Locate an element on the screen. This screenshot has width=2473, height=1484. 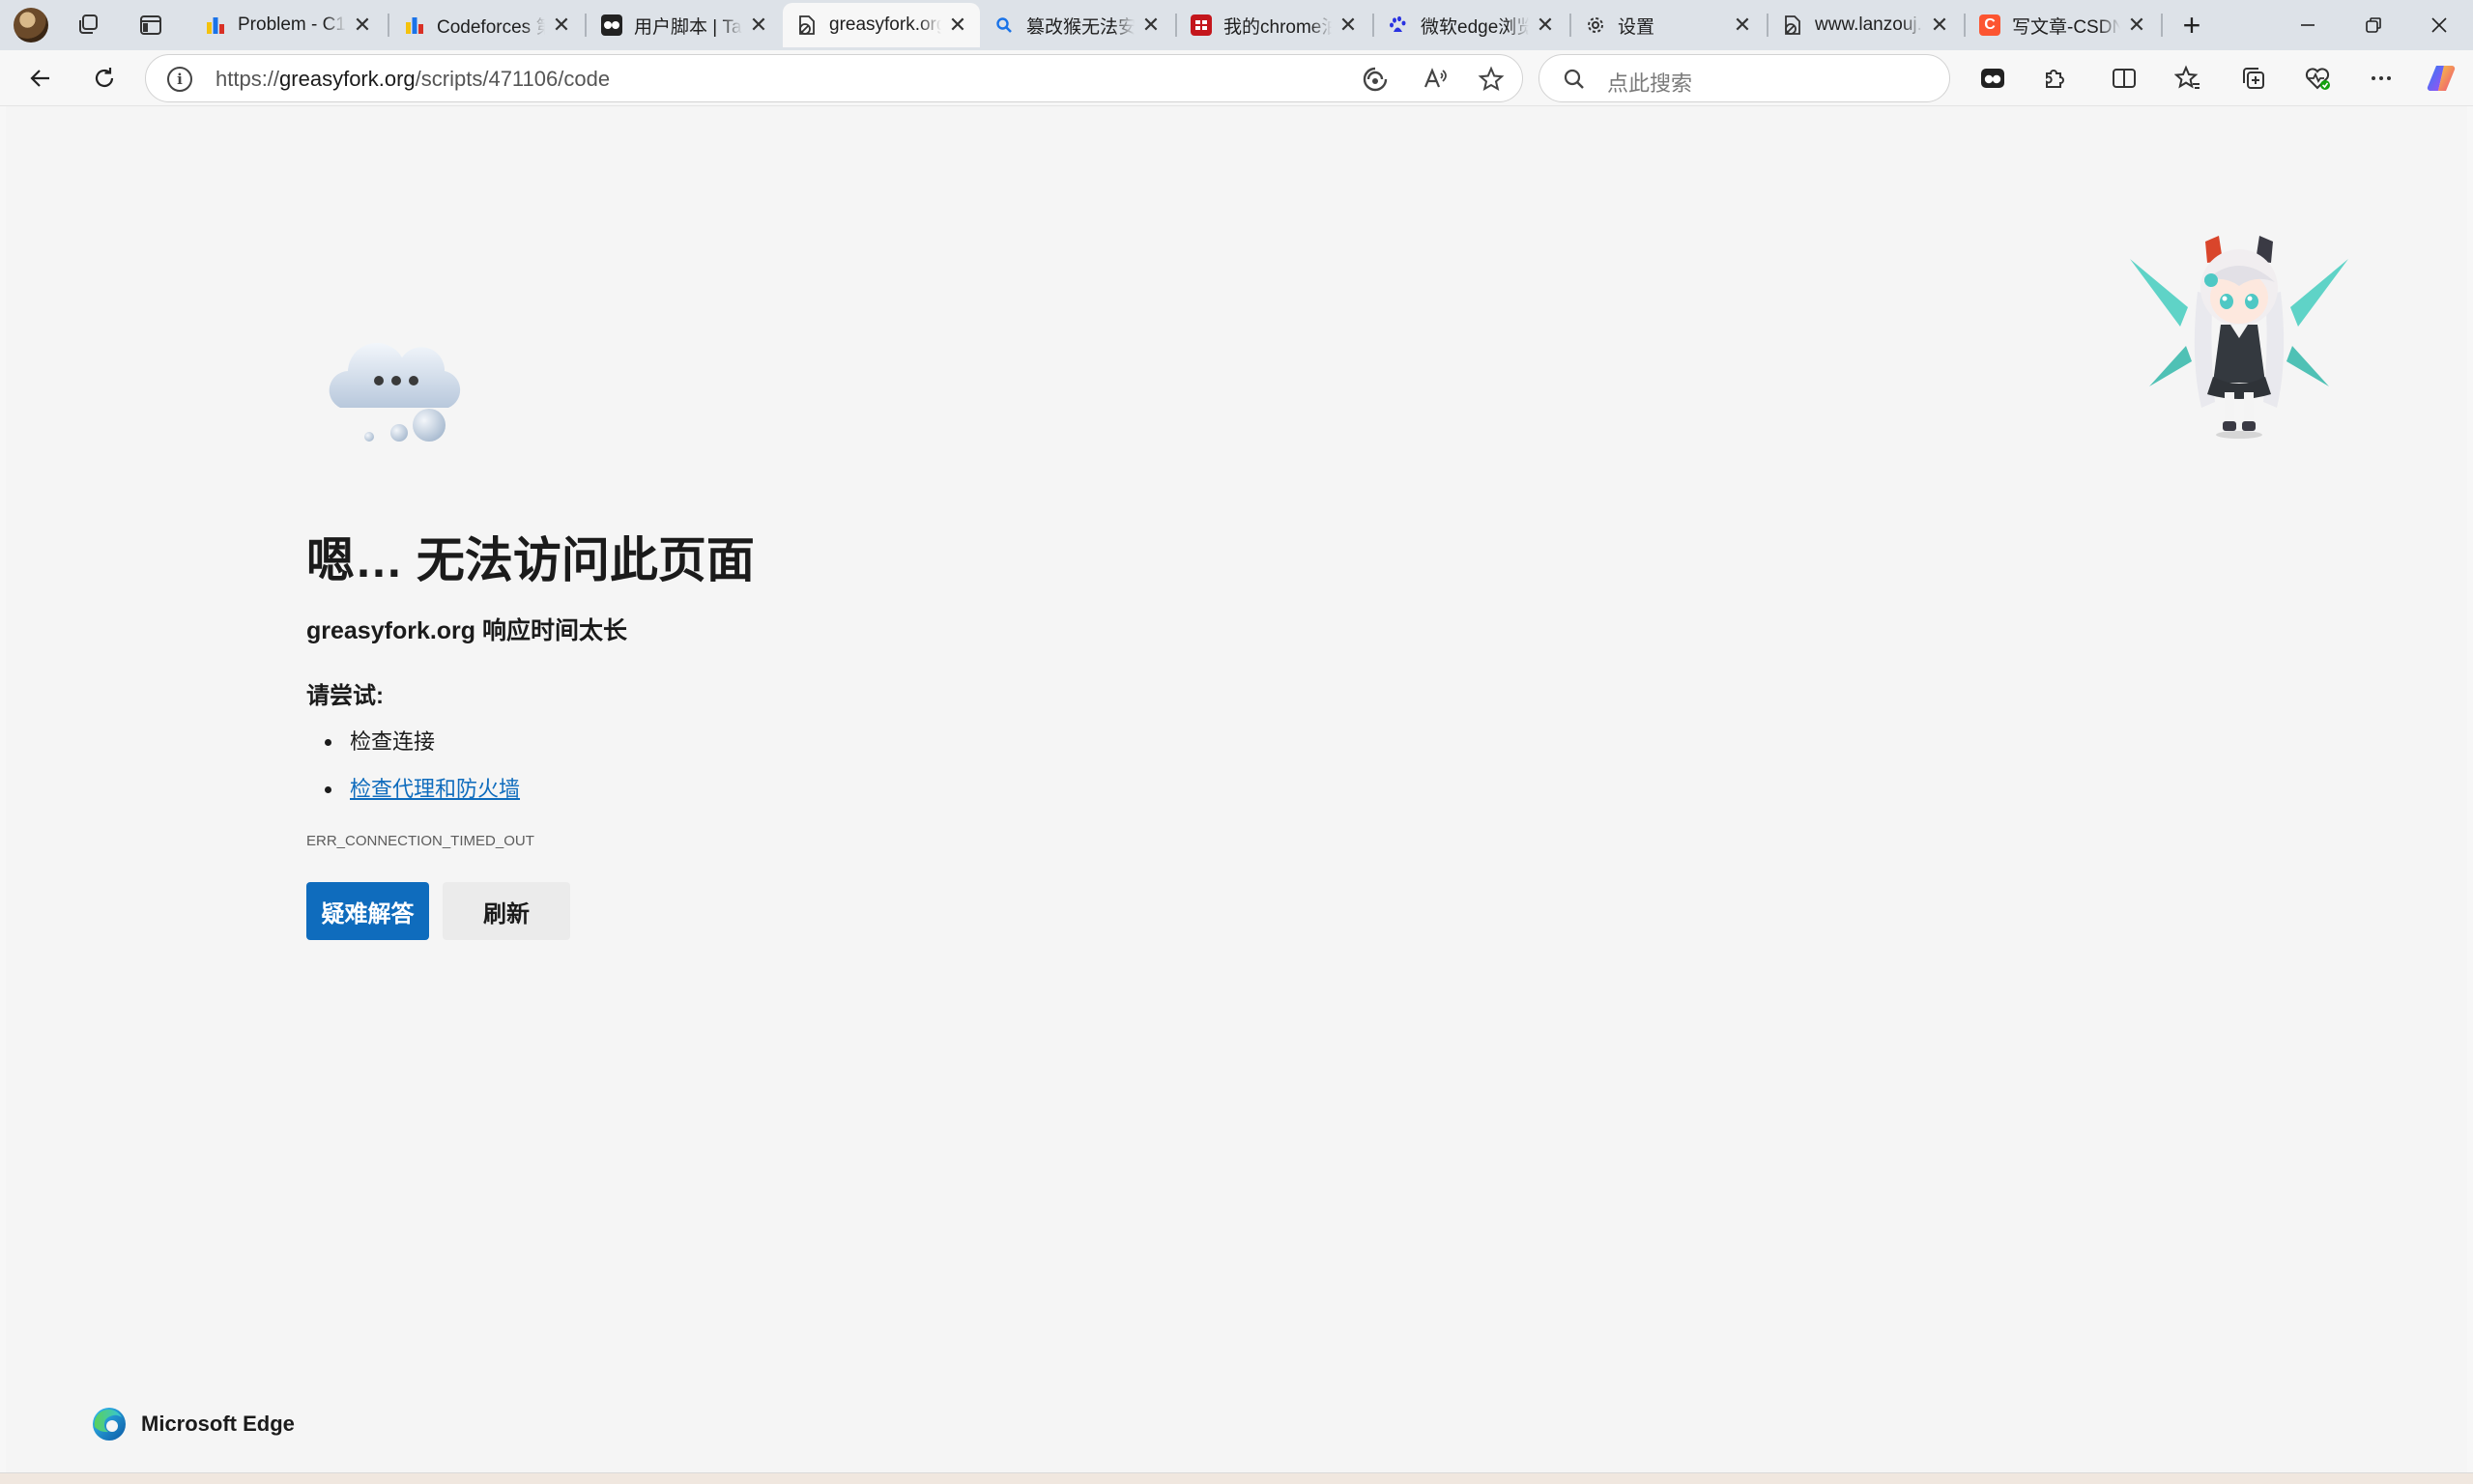
close-window-button is located at coordinates (2439, 25).